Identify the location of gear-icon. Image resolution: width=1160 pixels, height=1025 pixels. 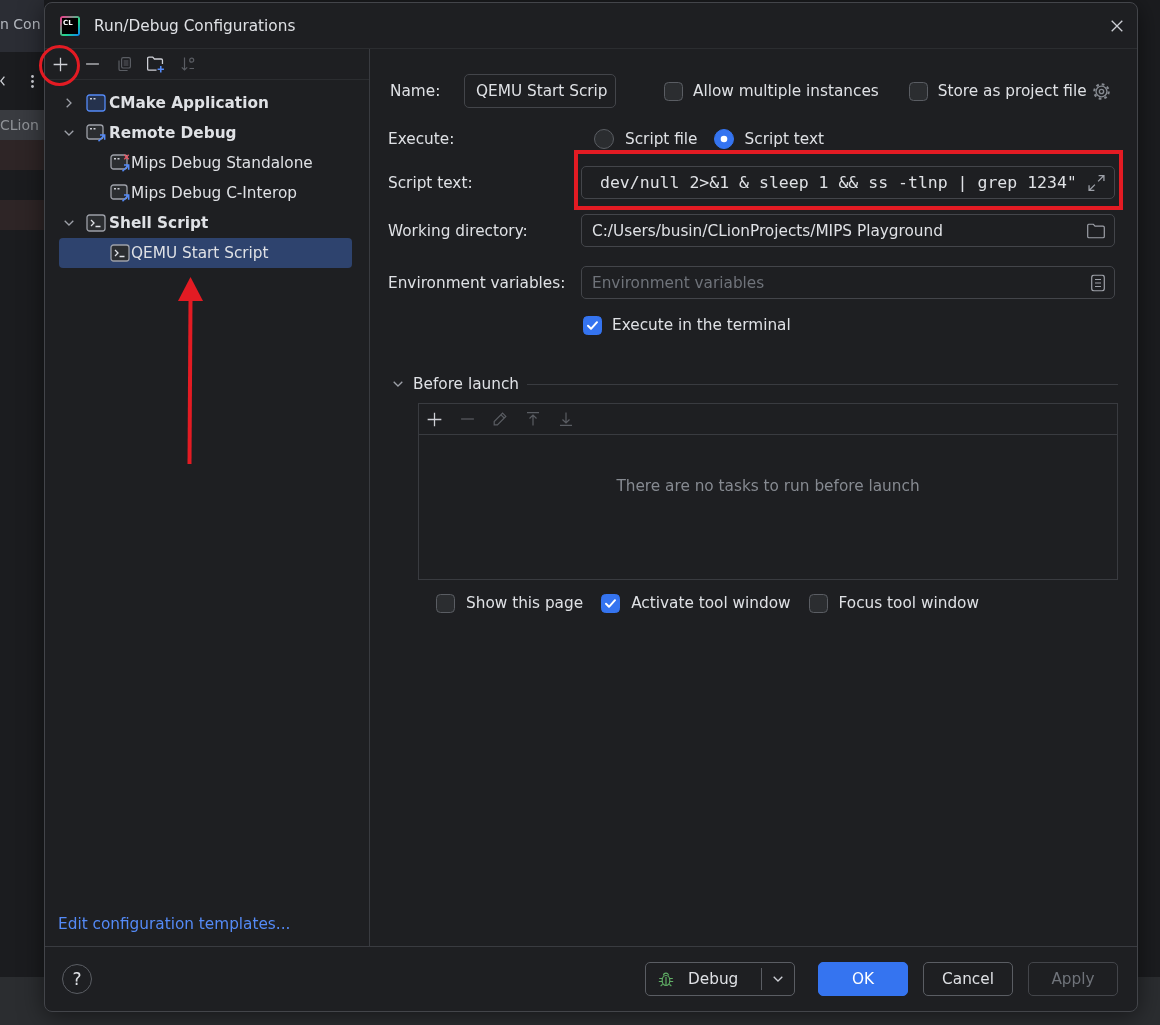
(1101, 91).